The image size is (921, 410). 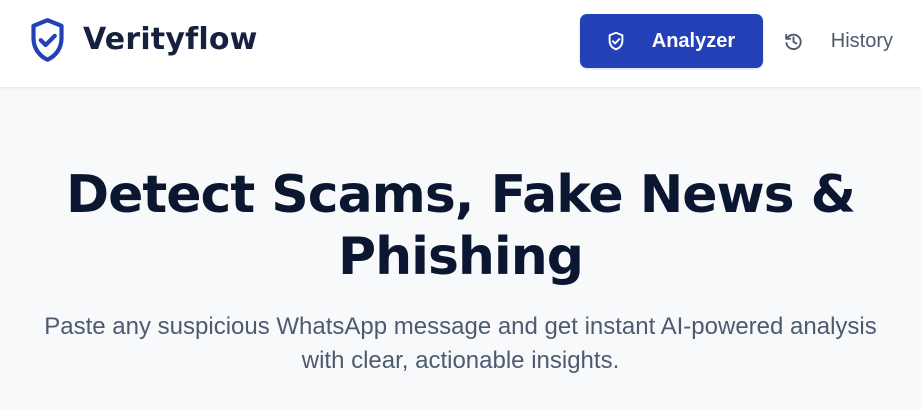 What do you see at coordinates (693, 41) in the screenshot?
I see `analyzer-nav-label: Analyzer` at bounding box center [693, 41].